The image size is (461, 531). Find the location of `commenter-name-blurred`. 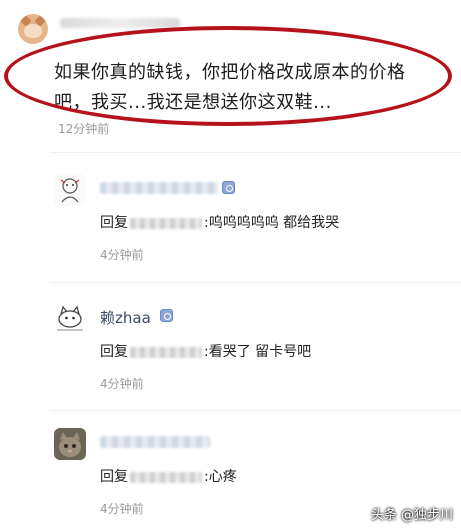

commenter-name-blurred is located at coordinates (120, 23).